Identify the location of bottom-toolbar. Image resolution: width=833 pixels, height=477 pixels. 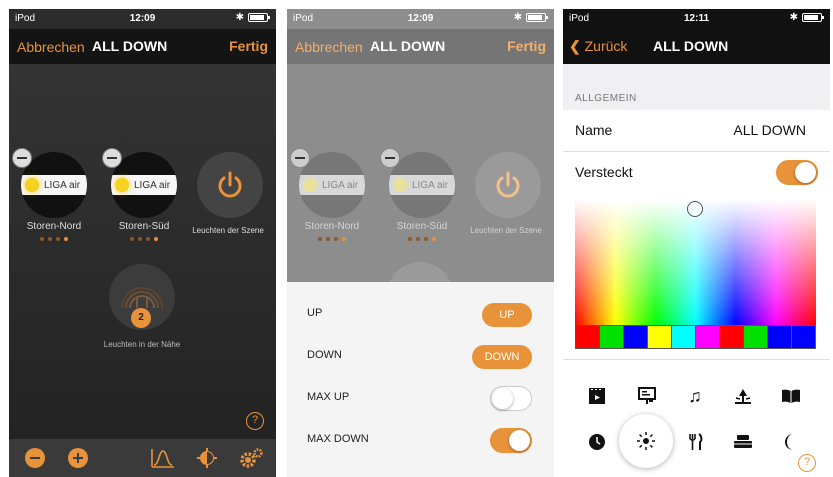
(142, 458).